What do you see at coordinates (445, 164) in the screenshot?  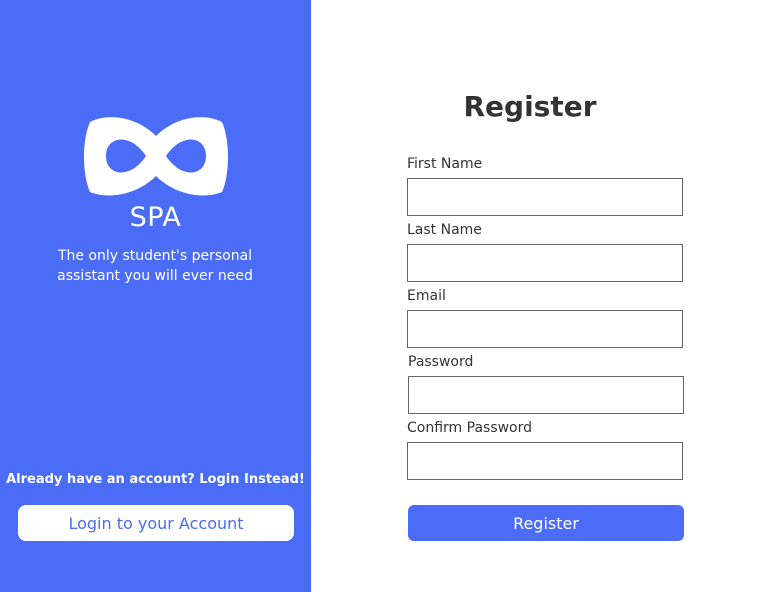 I see `first-name-label: First Name` at bounding box center [445, 164].